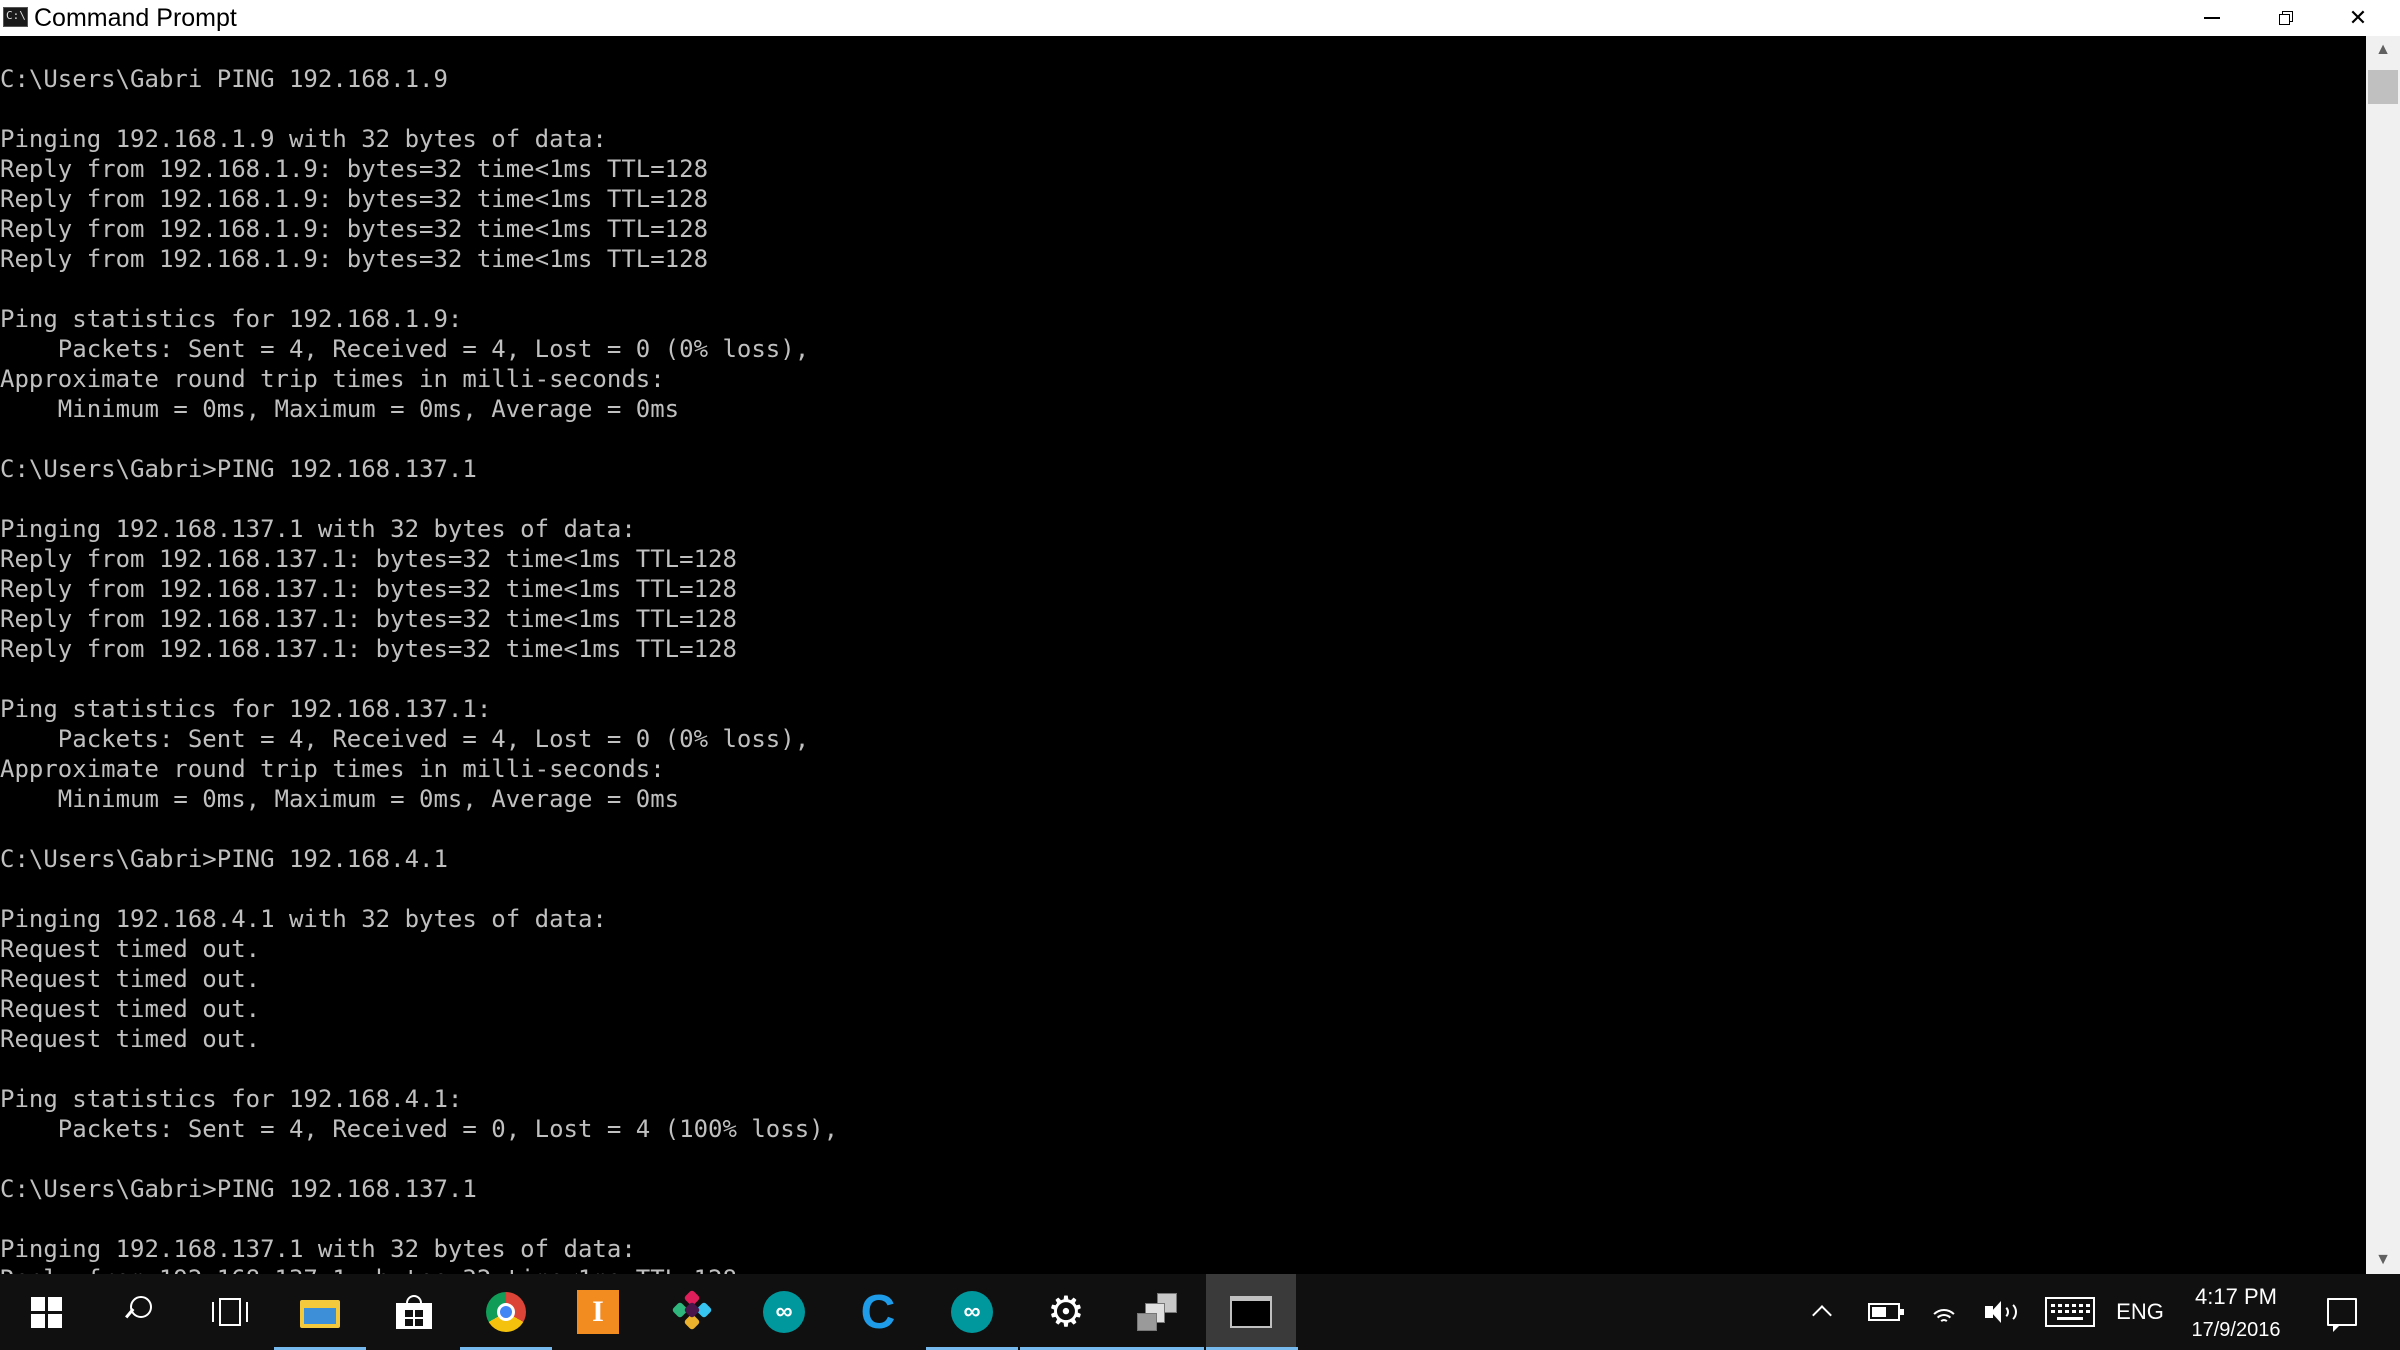 The height and width of the screenshot is (1350, 2400). I want to click on minimize-icon, so click(2212, 18).